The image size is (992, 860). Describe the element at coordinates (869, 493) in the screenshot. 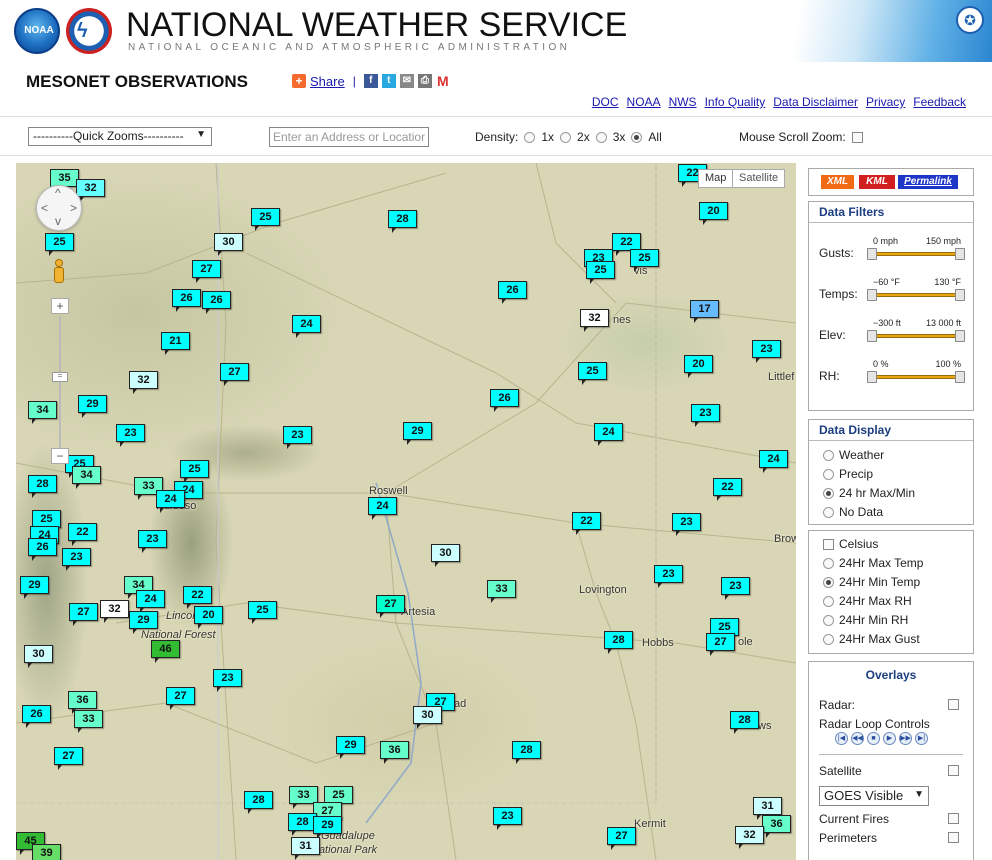

I see `display-option-maxmin: 24 hr Max/Min` at that location.